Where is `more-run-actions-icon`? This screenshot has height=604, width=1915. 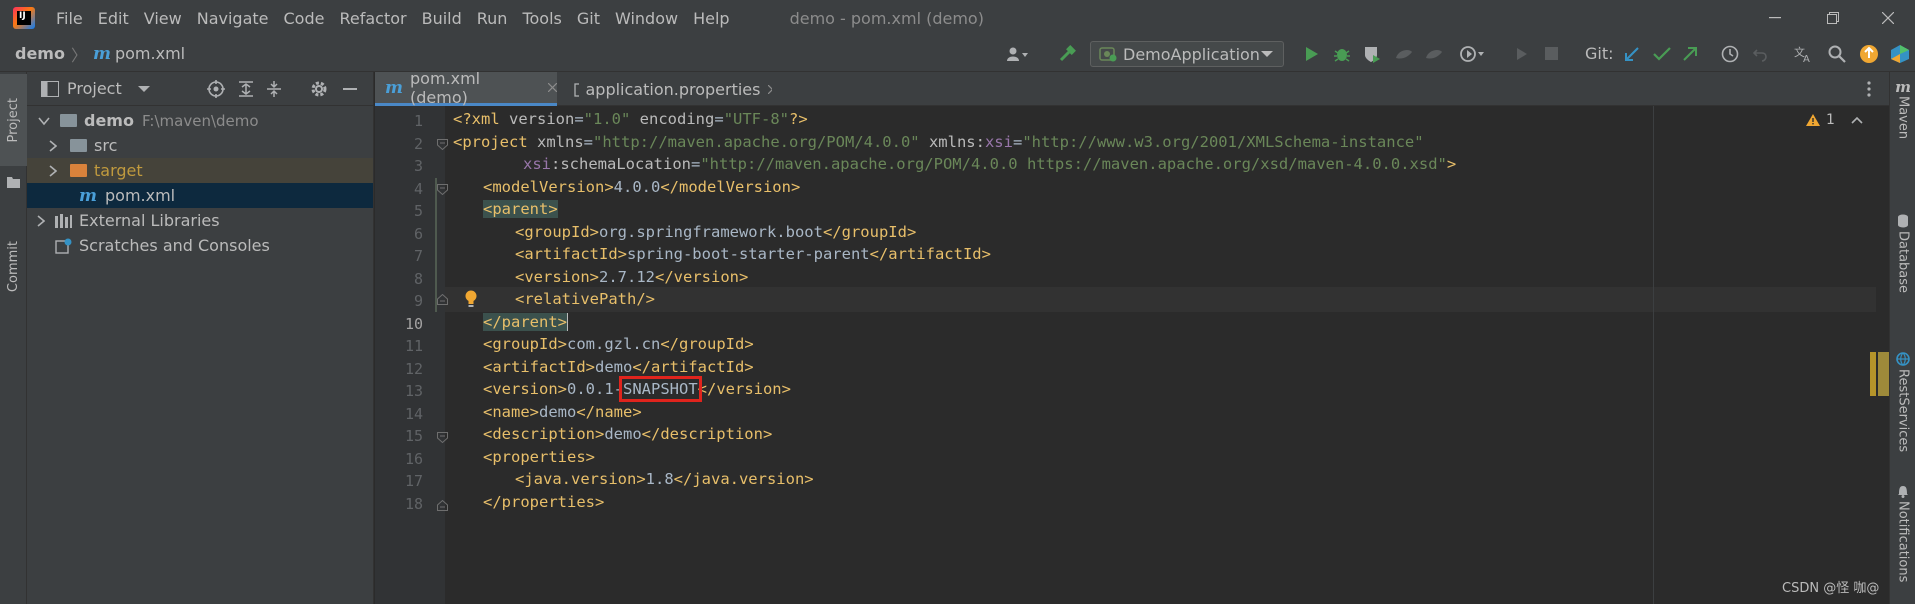 more-run-actions-icon is located at coordinates (1472, 54).